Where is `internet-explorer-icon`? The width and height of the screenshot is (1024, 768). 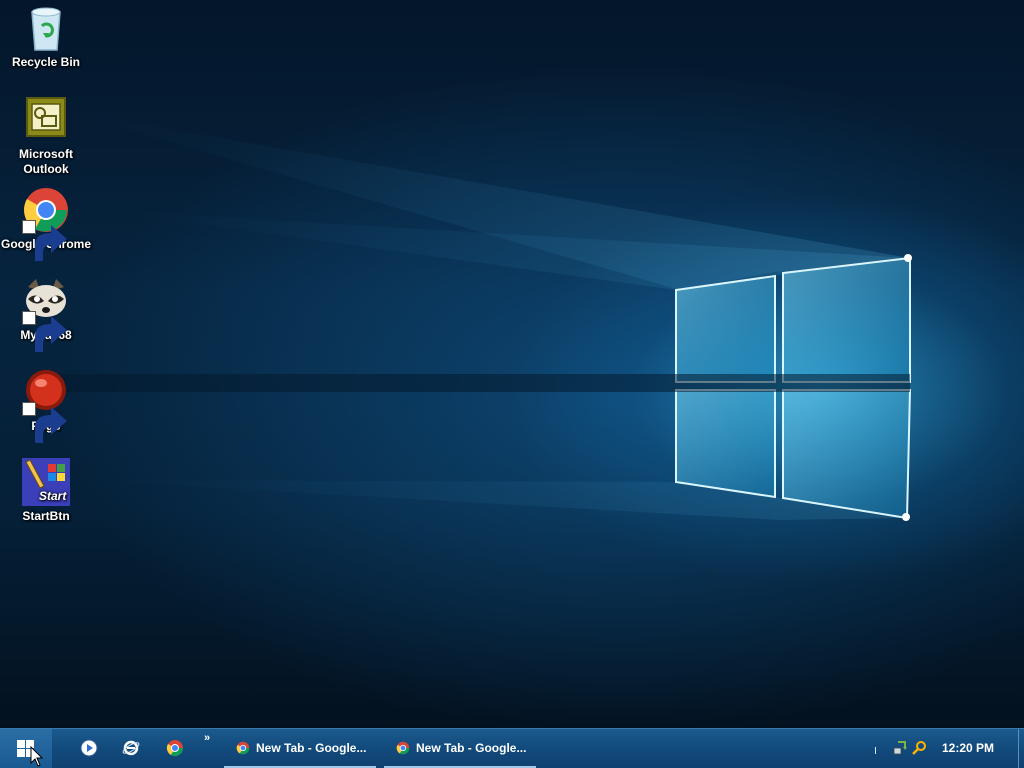
internet-explorer-icon is located at coordinates (131, 748).